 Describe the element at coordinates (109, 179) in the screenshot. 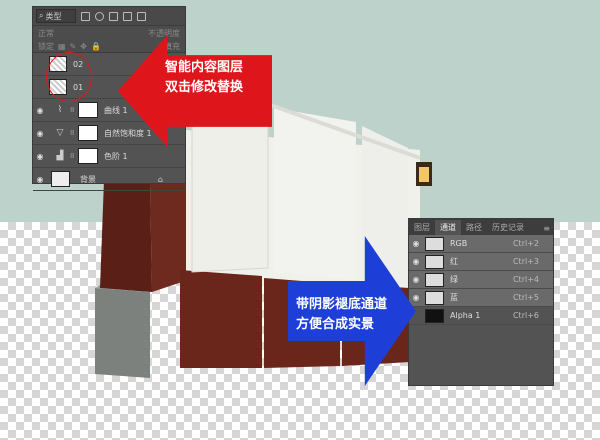

I see `layer-row: ◉ 背景 ⌂` at that location.